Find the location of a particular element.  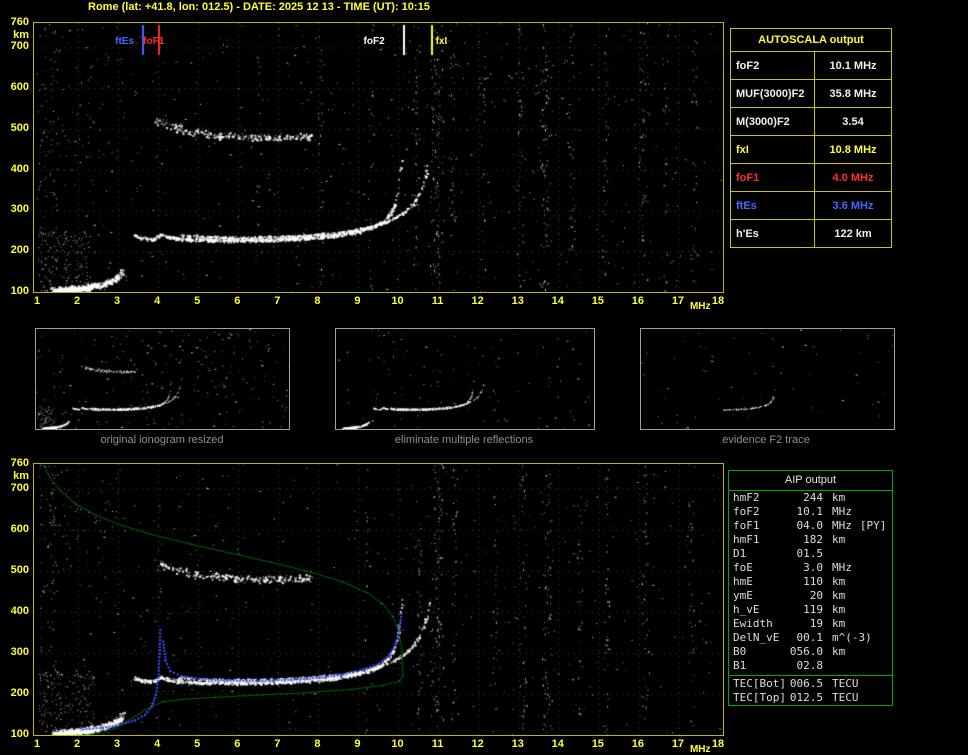

autoscala-row-m3000f2: M(3000)F2 3.54 is located at coordinates (811, 122).